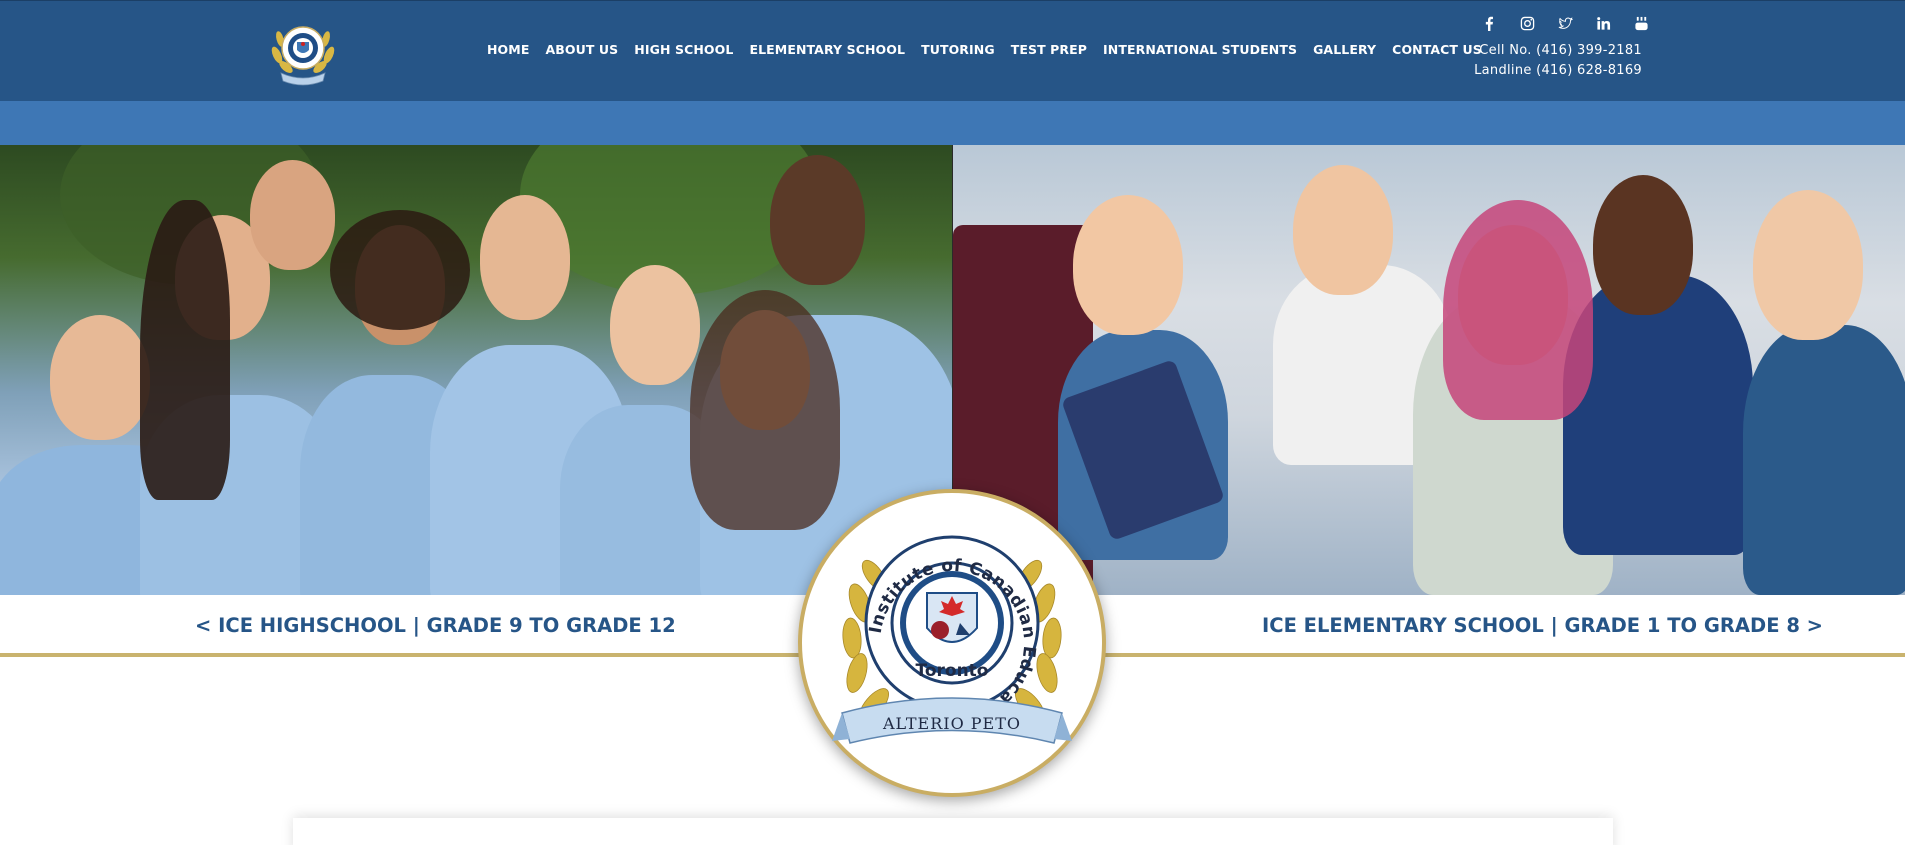 The height and width of the screenshot is (845, 1905). What do you see at coordinates (953, 831) in the screenshot?
I see `content-card` at bounding box center [953, 831].